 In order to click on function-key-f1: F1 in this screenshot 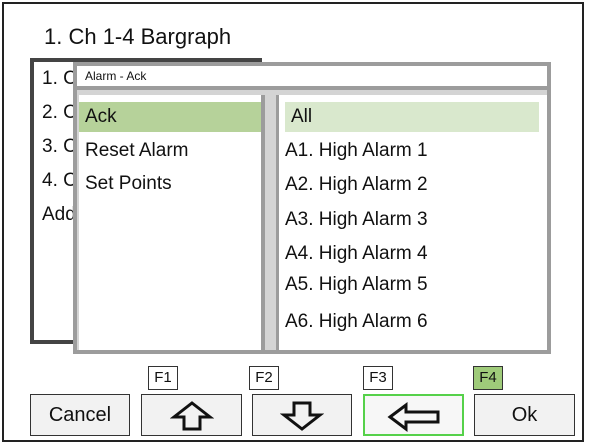, I will do `click(163, 378)`.